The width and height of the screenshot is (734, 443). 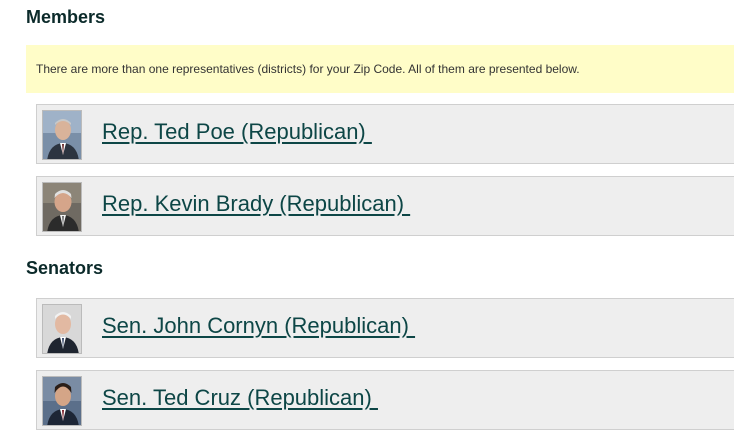 What do you see at coordinates (237, 132) in the screenshot?
I see `member-link-ted-poe: Rep. Ted Poe (Republican)` at bounding box center [237, 132].